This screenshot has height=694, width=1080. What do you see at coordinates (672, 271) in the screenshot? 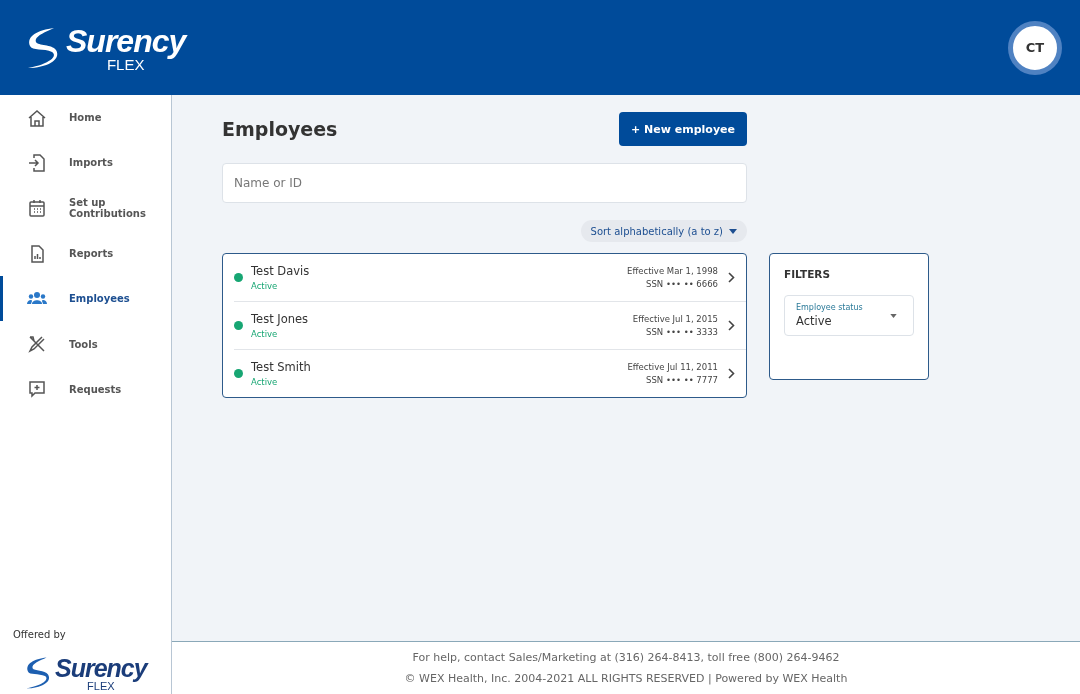
I see `effective-date: Effective Mar 1, 1998` at bounding box center [672, 271].